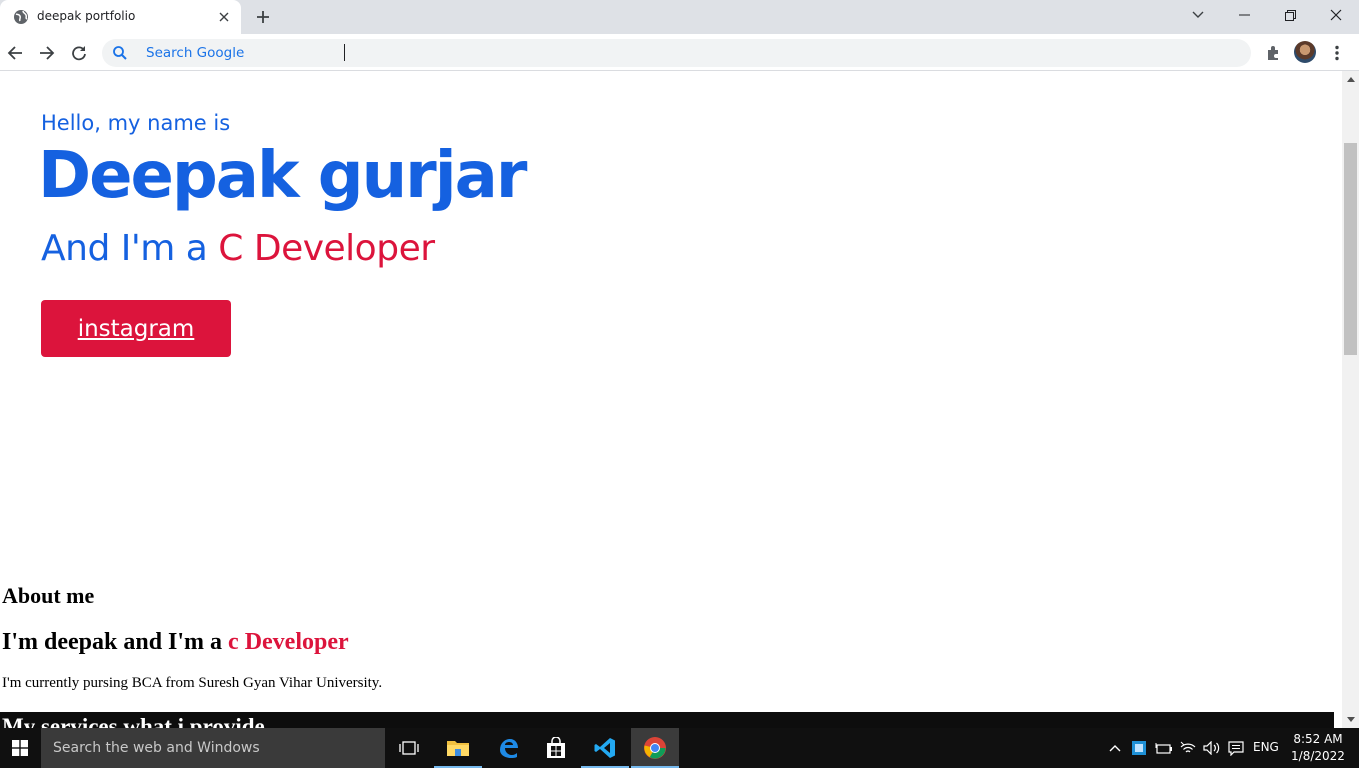  I want to click on page-scrollbar, so click(1350, 399).